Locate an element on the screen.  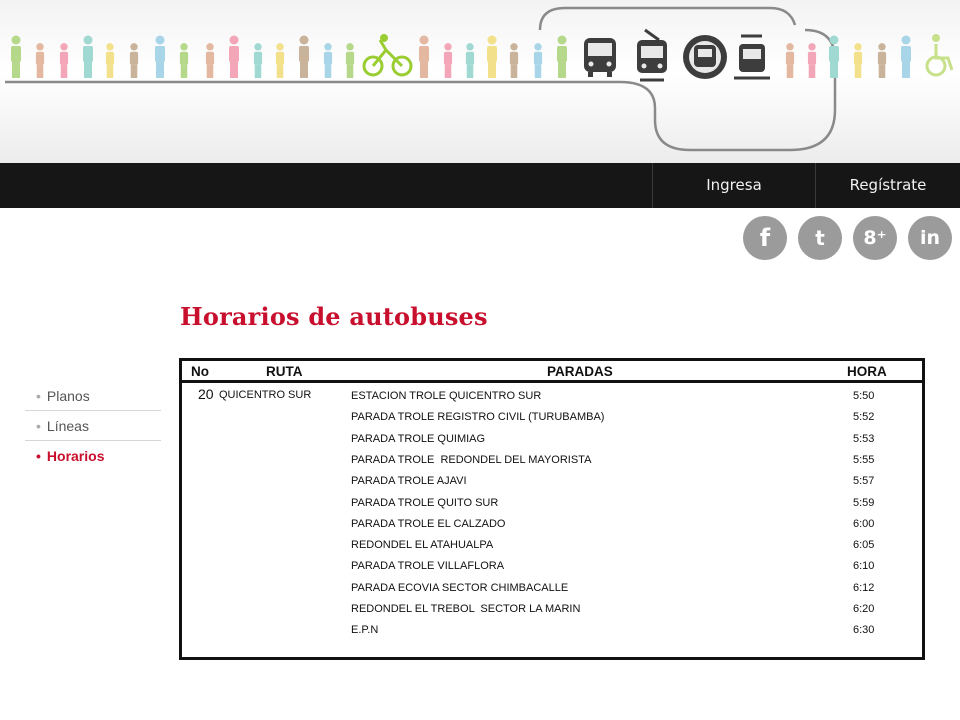
table-row: PARADA TROLE AJAVI 5:57 is located at coordinates (552, 481).